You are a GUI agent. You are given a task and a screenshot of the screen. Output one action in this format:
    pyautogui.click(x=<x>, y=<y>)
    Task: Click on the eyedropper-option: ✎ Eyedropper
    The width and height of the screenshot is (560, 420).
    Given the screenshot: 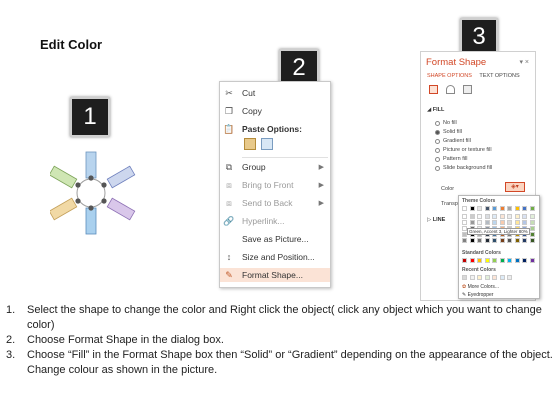 What is the action you would take?
    pyautogui.click(x=477, y=295)
    